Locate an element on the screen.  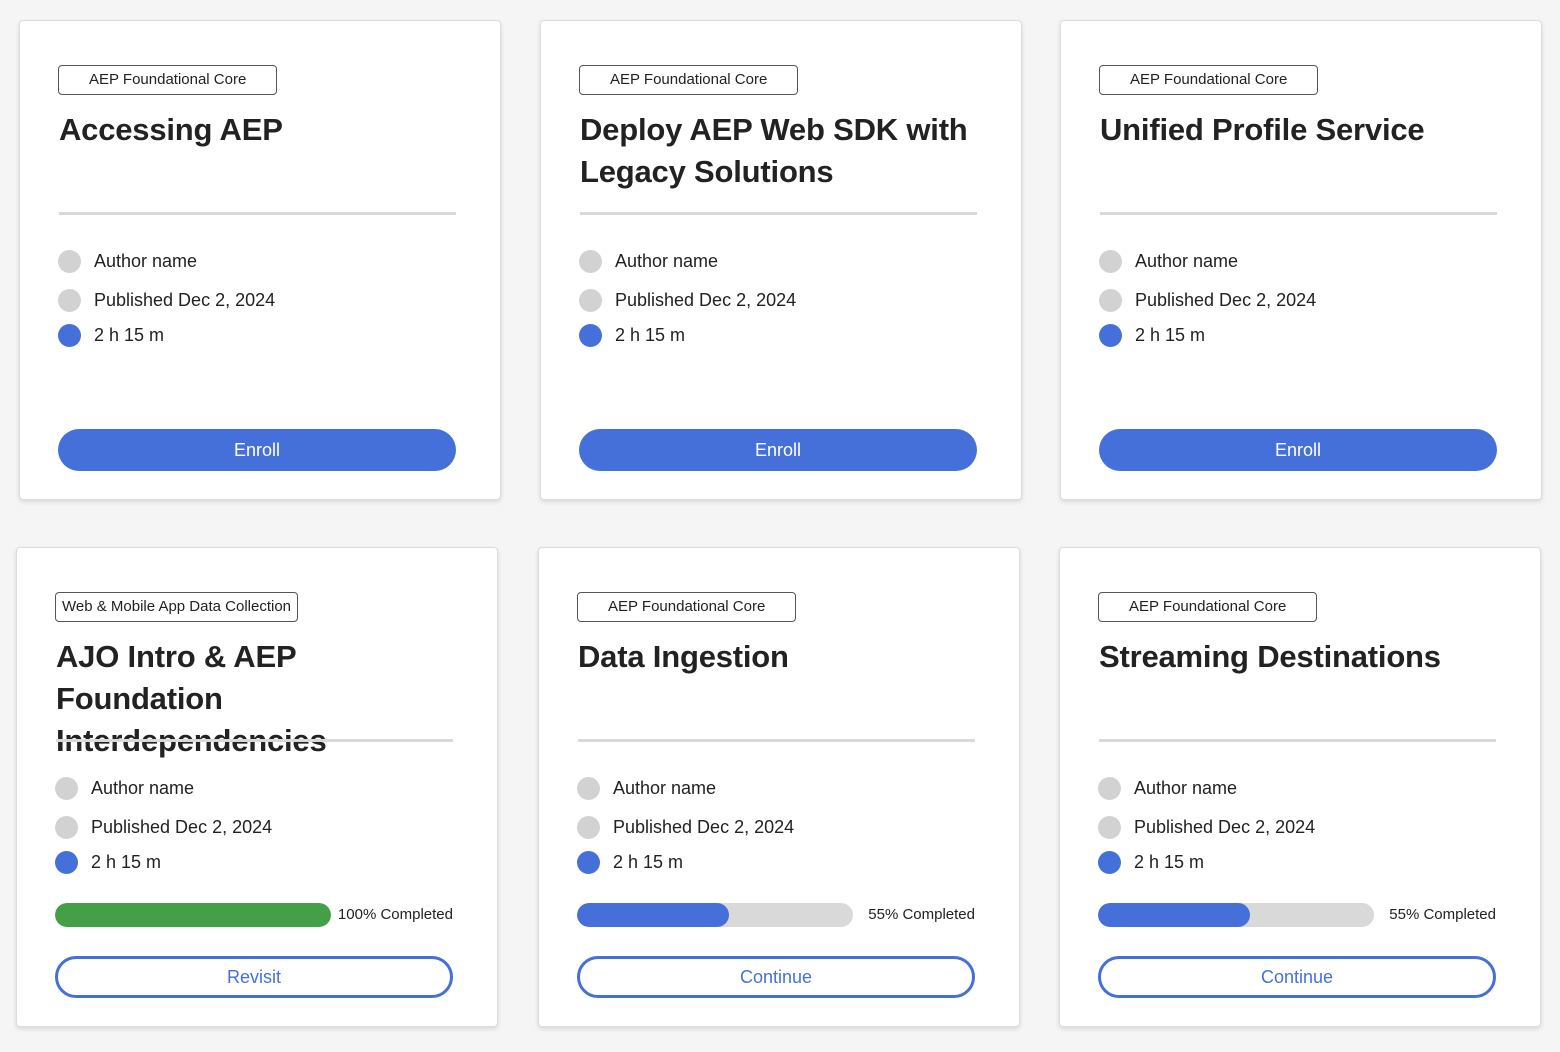
course-title: Deploy AEP Web SDK with Legacy Solutions is located at coordinates (774, 150).